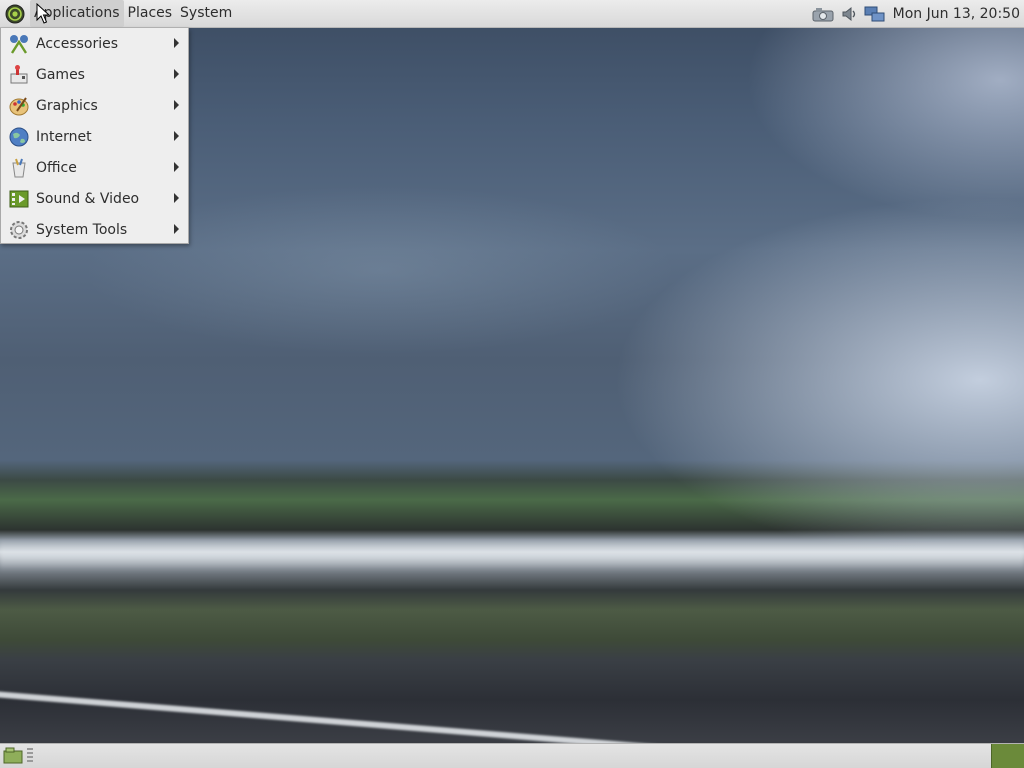 The width and height of the screenshot is (1024, 768). What do you see at coordinates (88, 198) in the screenshot?
I see `menu-item-label: Sound & Video` at bounding box center [88, 198].